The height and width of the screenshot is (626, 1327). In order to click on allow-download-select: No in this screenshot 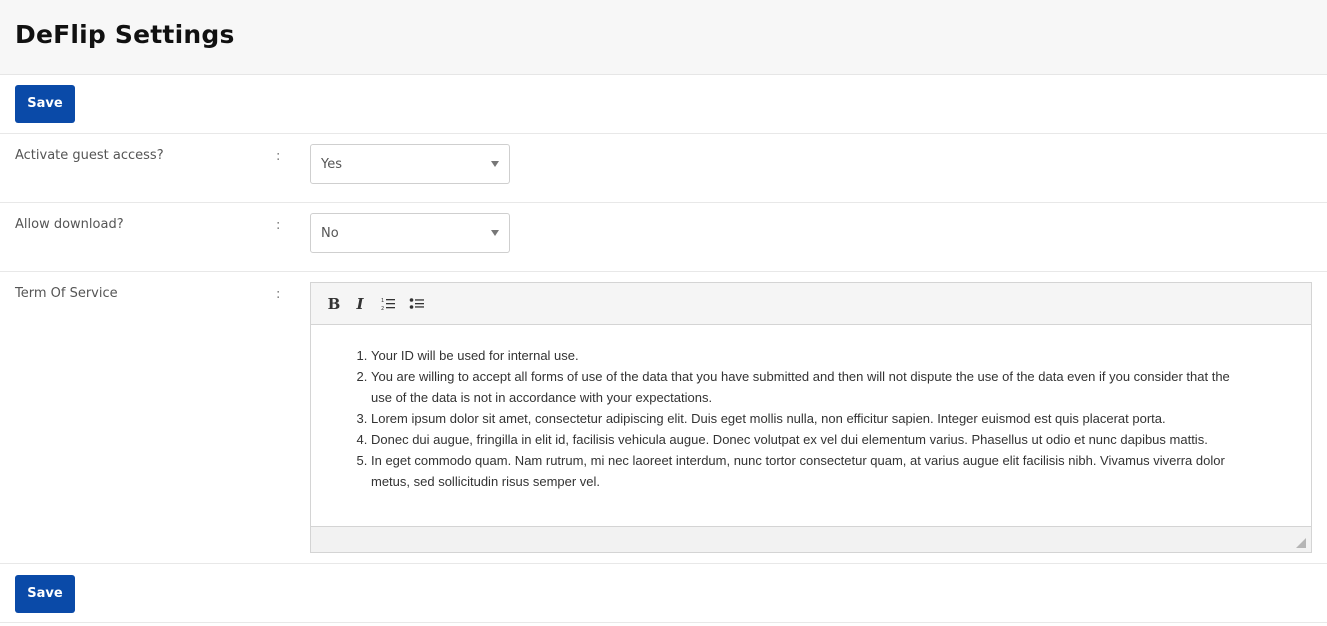, I will do `click(410, 233)`.